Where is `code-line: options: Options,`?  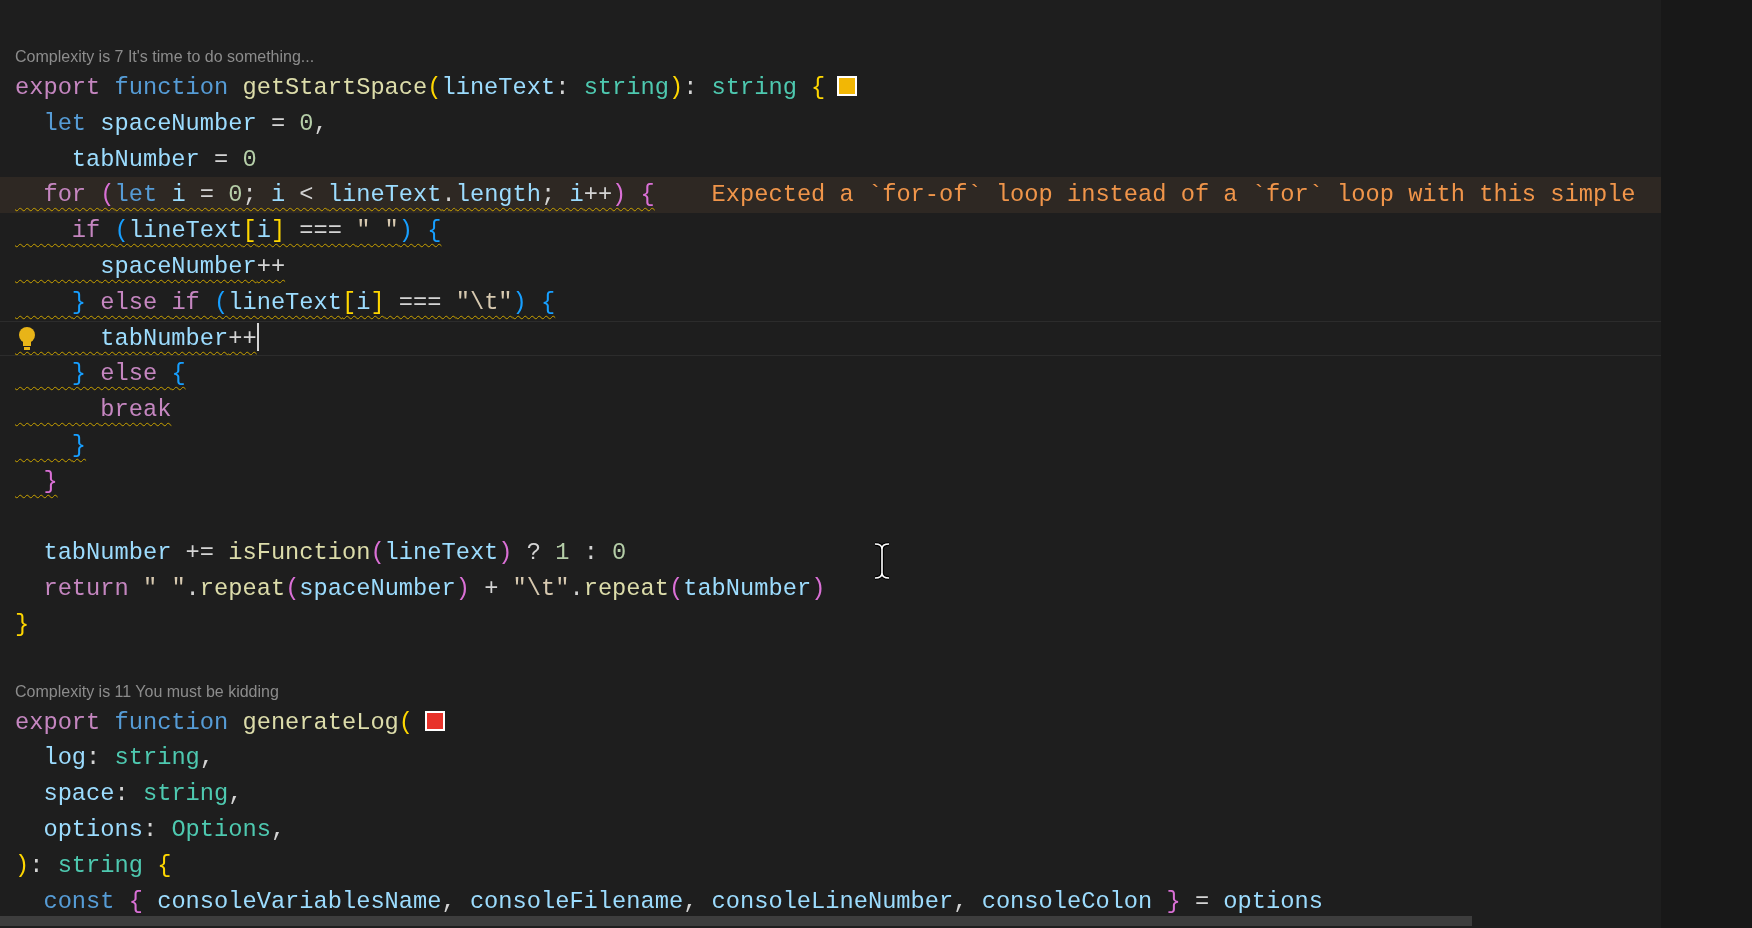 code-line: options: Options, is located at coordinates (164, 829).